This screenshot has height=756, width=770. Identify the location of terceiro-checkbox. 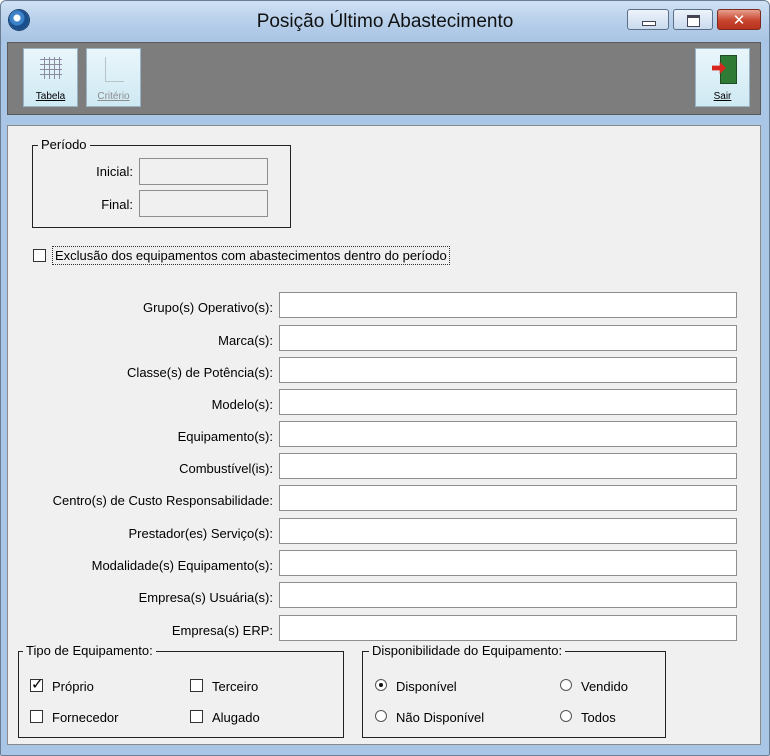
(196, 685).